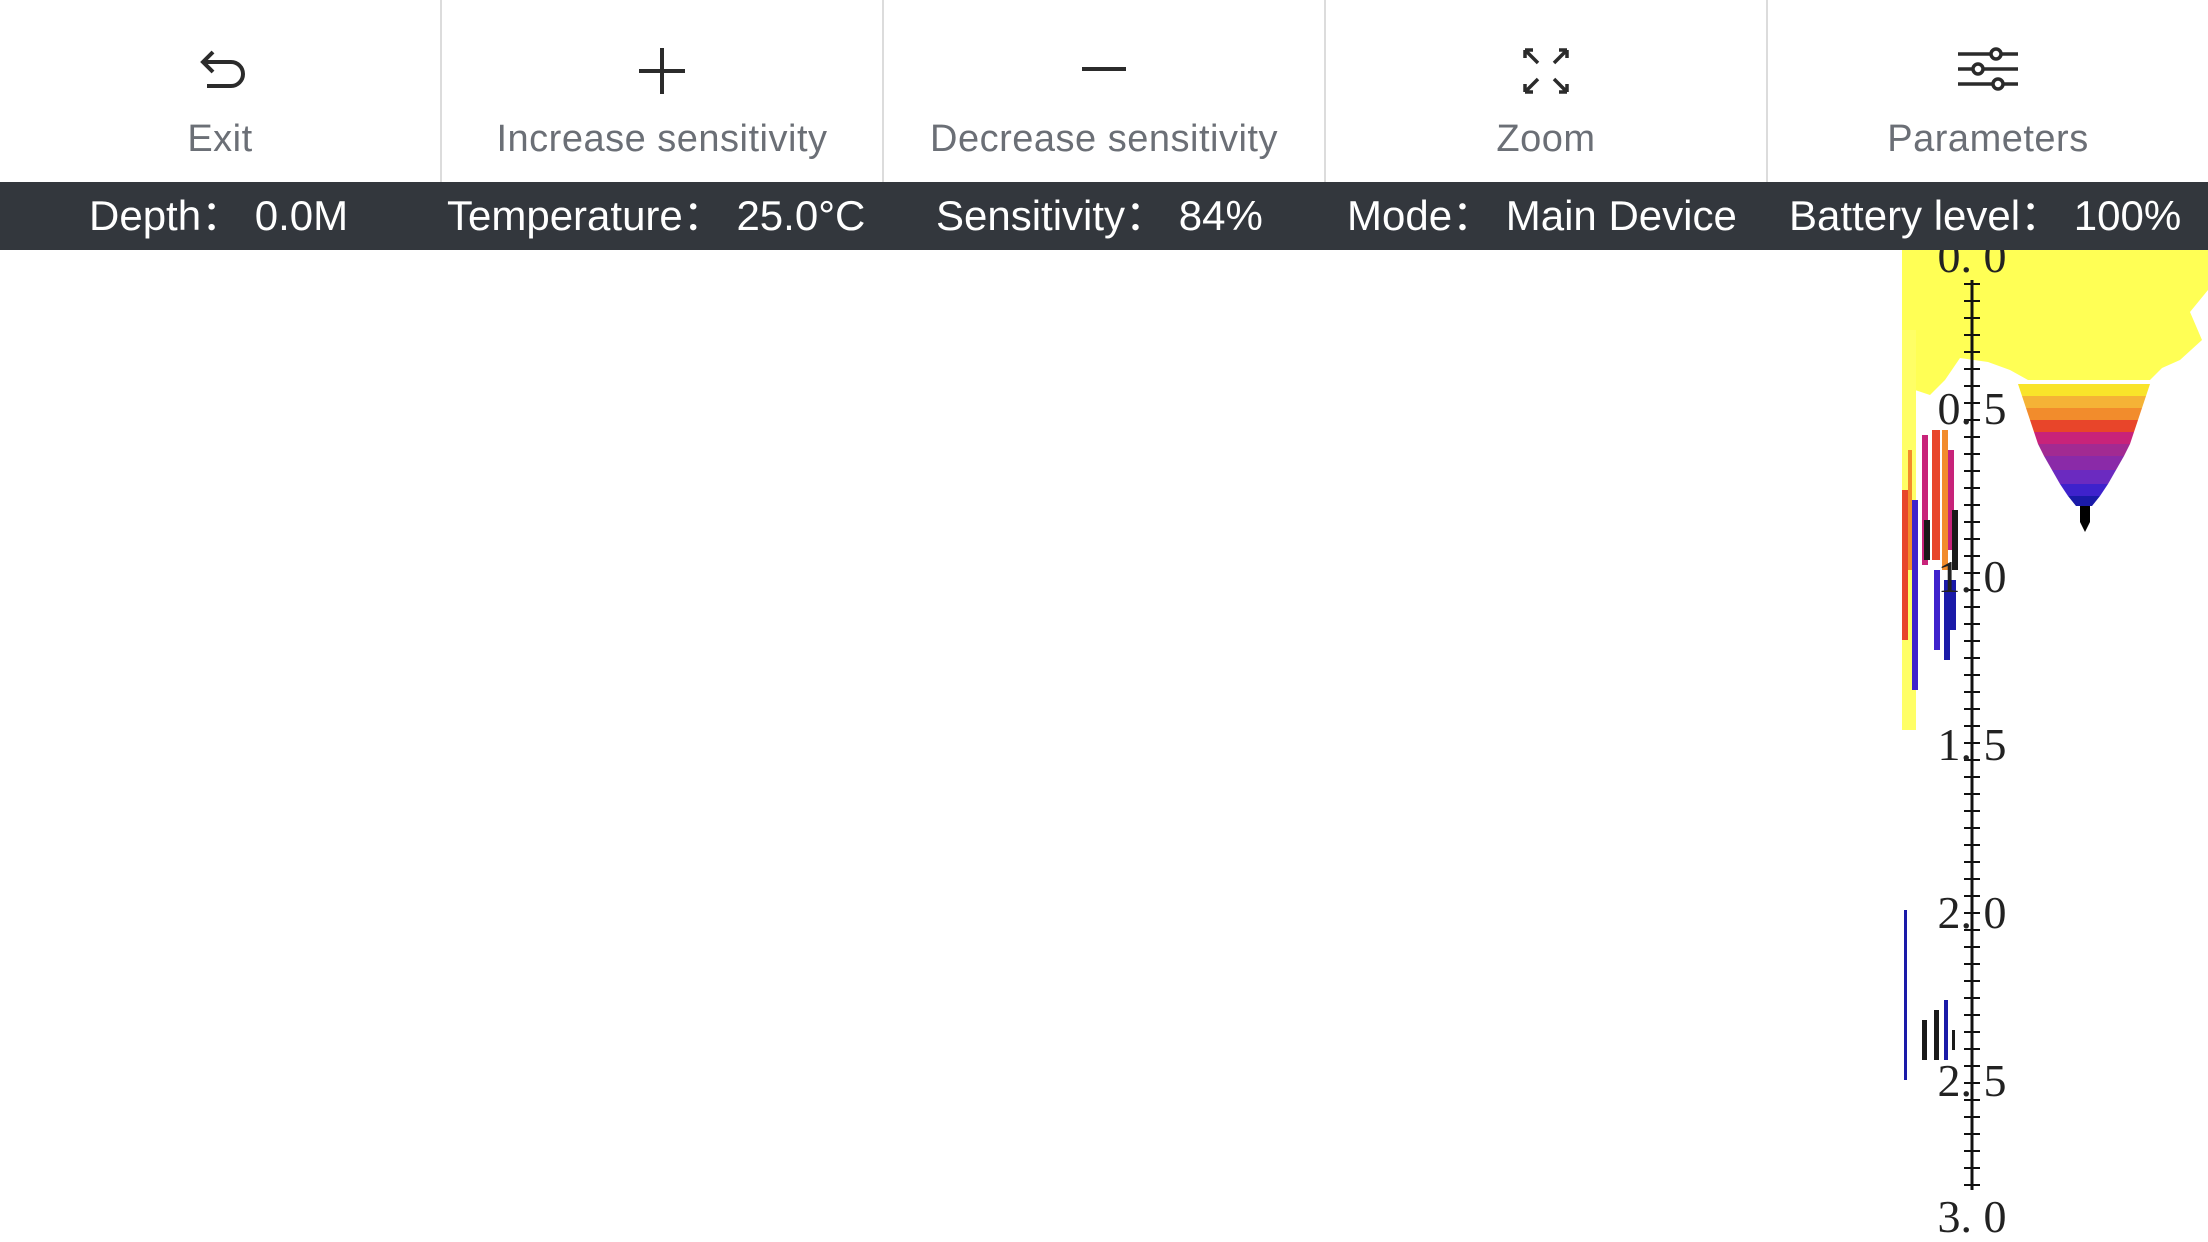 The width and height of the screenshot is (2208, 1242). I want to click on depth-tick-label: 0. 5, so click(1972, 408).